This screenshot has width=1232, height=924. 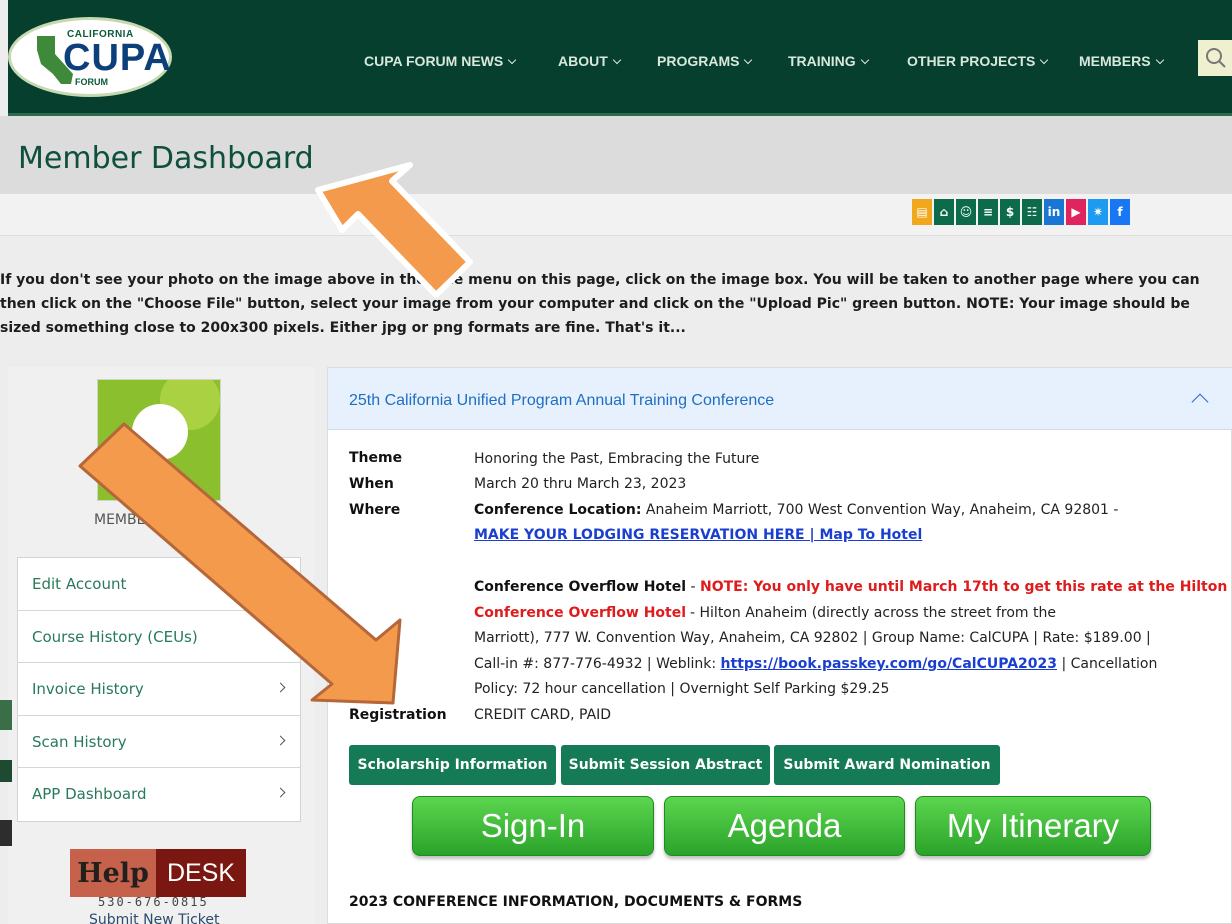 I want to click on cart-icon: ☷, so click(x=1032, y=212).